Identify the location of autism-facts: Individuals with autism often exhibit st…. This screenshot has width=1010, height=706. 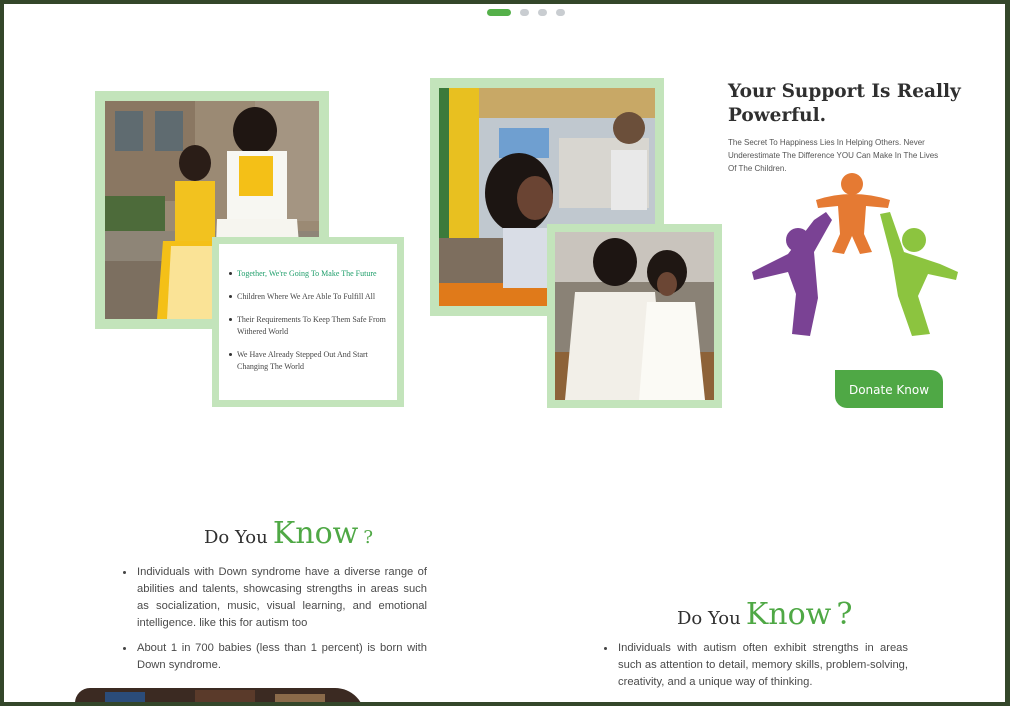
(756, 669).